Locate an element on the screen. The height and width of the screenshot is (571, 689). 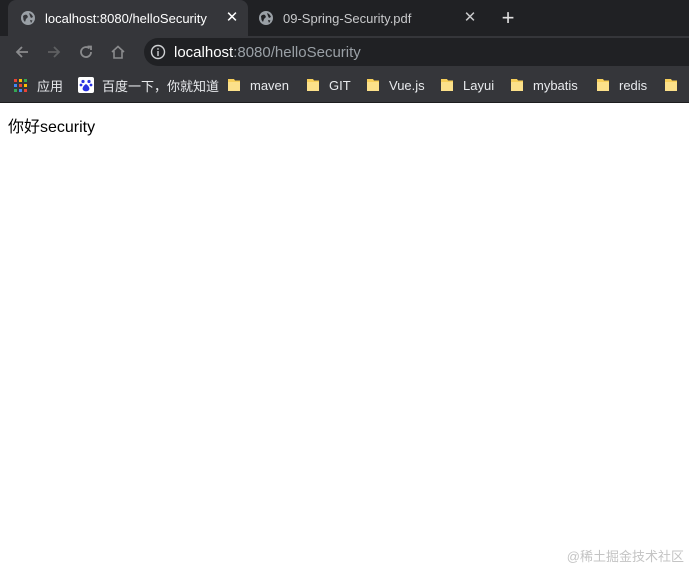
tab-title: localhost:8080/helloSecurity is located at coordinates (126, 18).